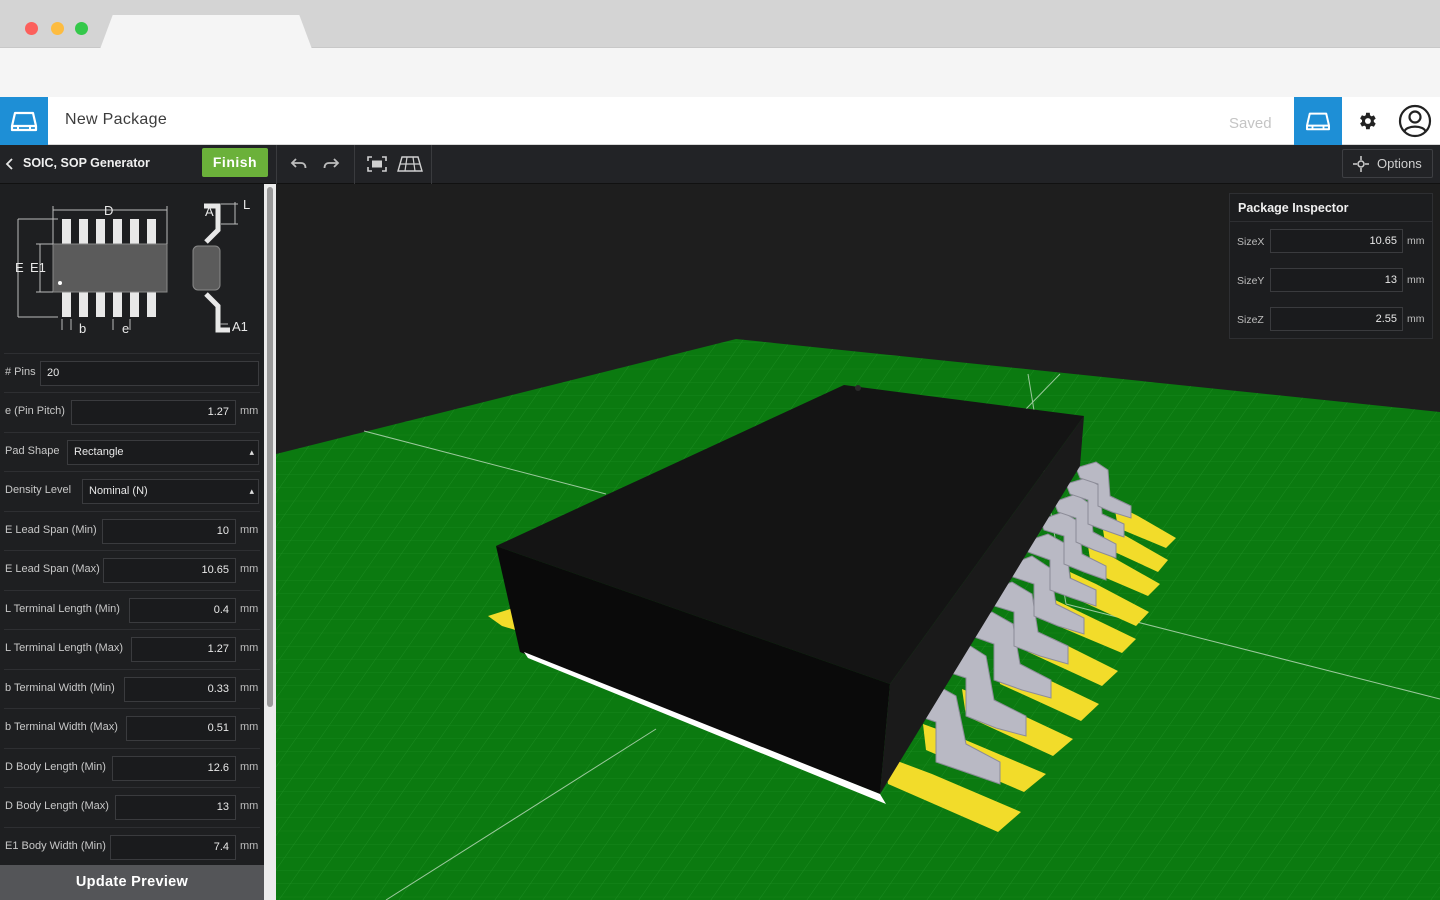 The width and height of the screenshot is (1440, 900). I want to click on pin-pitch-input: 1.27, so click(153, 412).